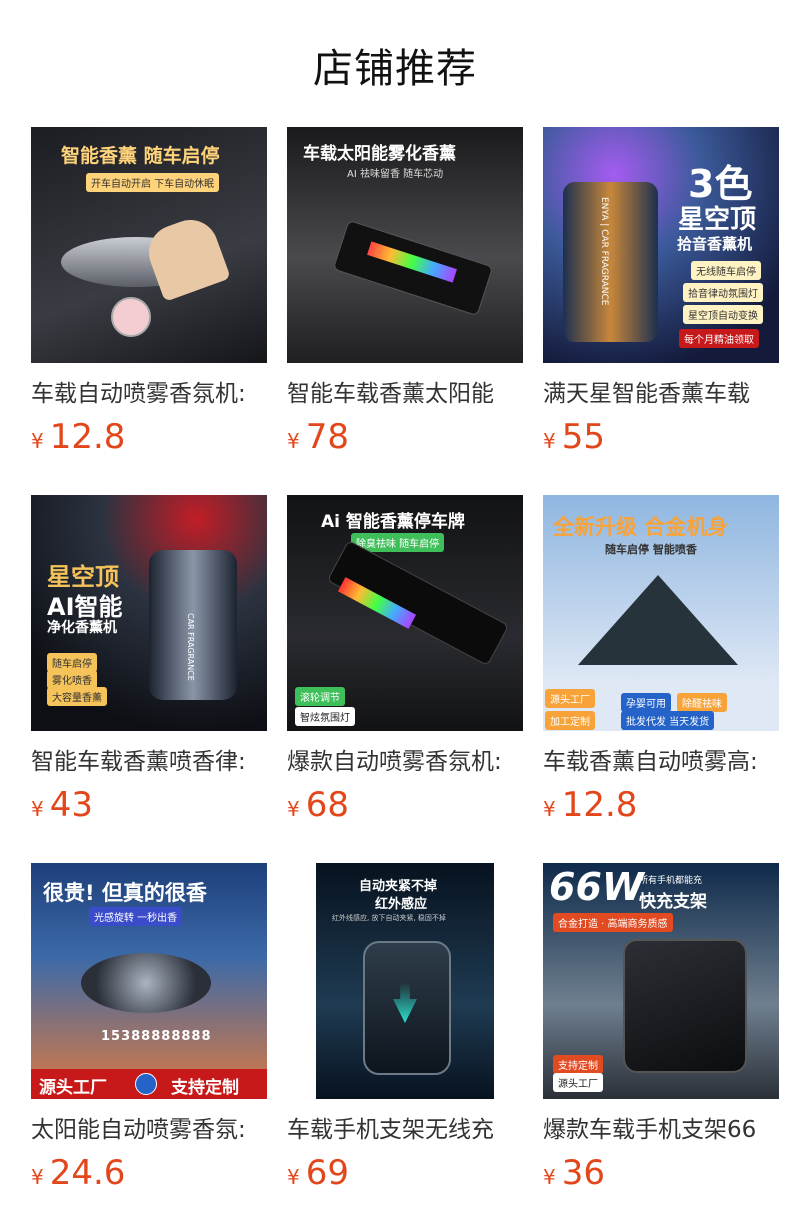  Describe the element at coordinates (610, 262) in the screenshot. I see `diffuser-cup-shape` at that location.